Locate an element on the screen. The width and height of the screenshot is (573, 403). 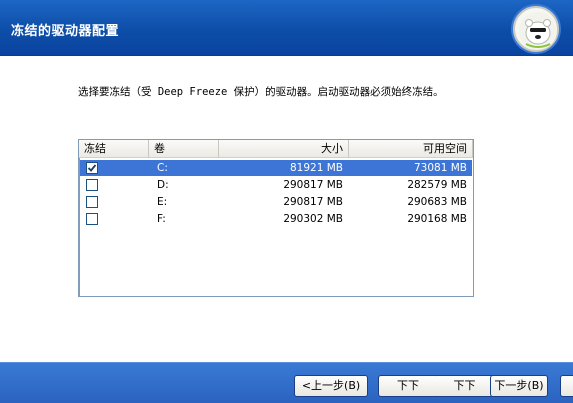
drive-letter: E: is located at coordinates (162, 202).